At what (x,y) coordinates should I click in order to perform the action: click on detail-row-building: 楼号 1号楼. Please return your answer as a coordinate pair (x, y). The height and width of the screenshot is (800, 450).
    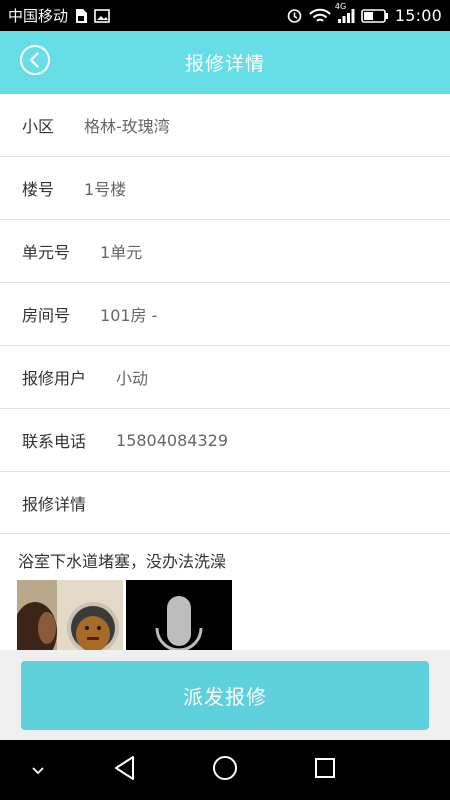
    Looking at the image, I should click on (225, 188).